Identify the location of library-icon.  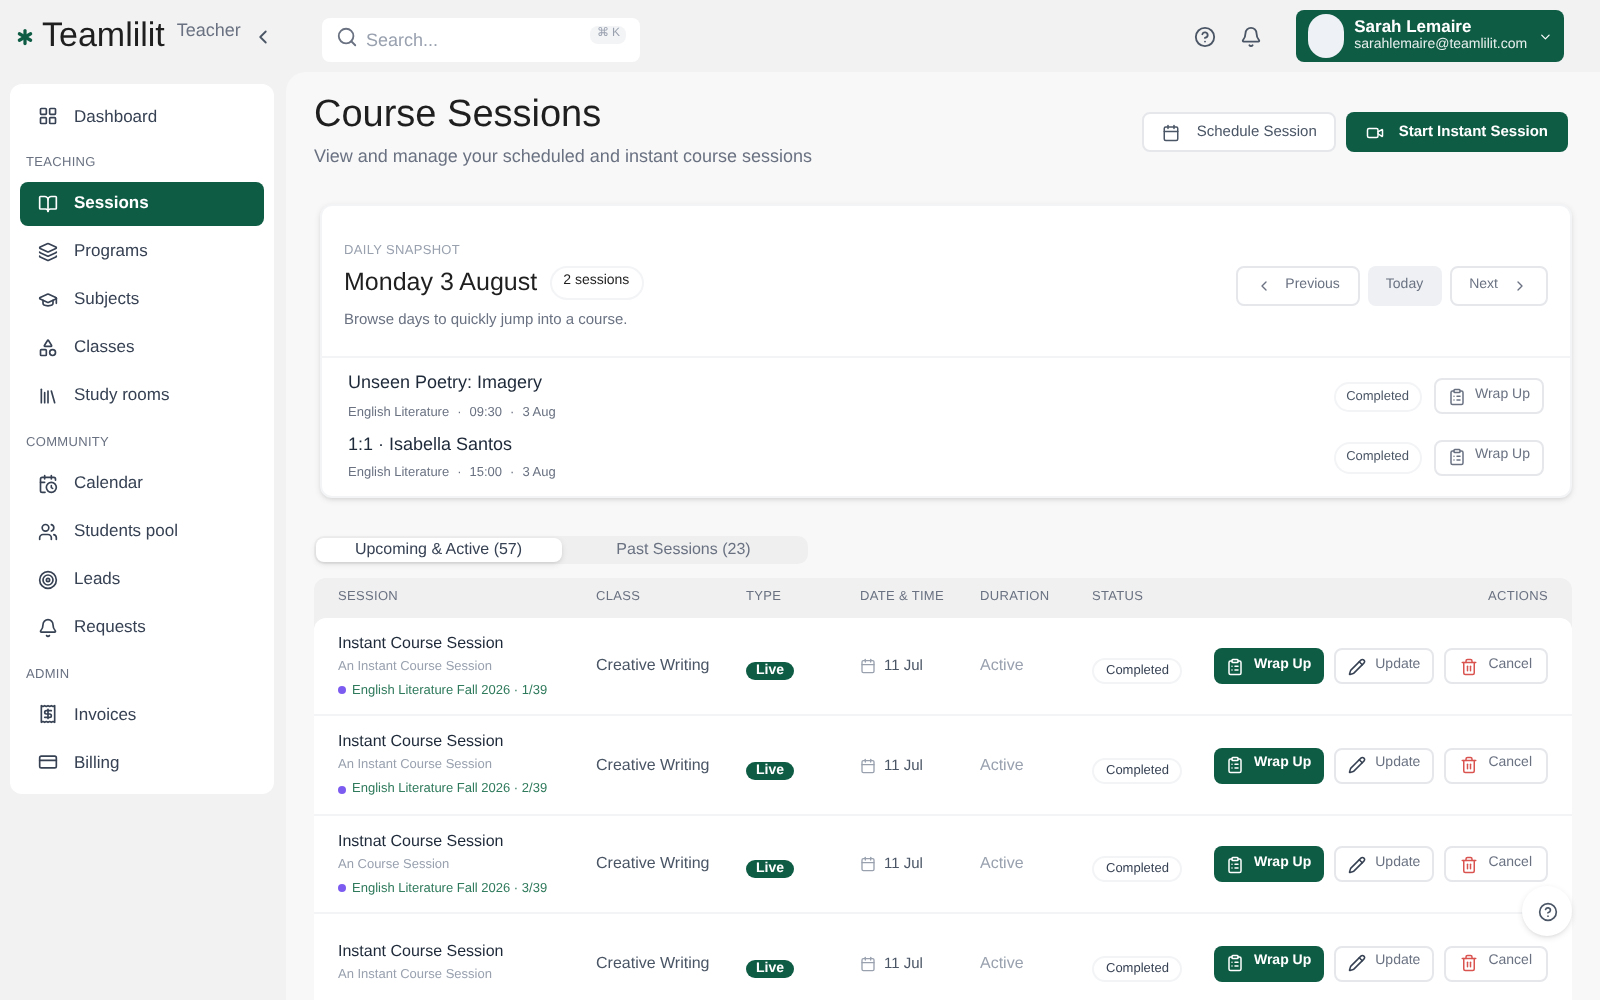
(48, 395).